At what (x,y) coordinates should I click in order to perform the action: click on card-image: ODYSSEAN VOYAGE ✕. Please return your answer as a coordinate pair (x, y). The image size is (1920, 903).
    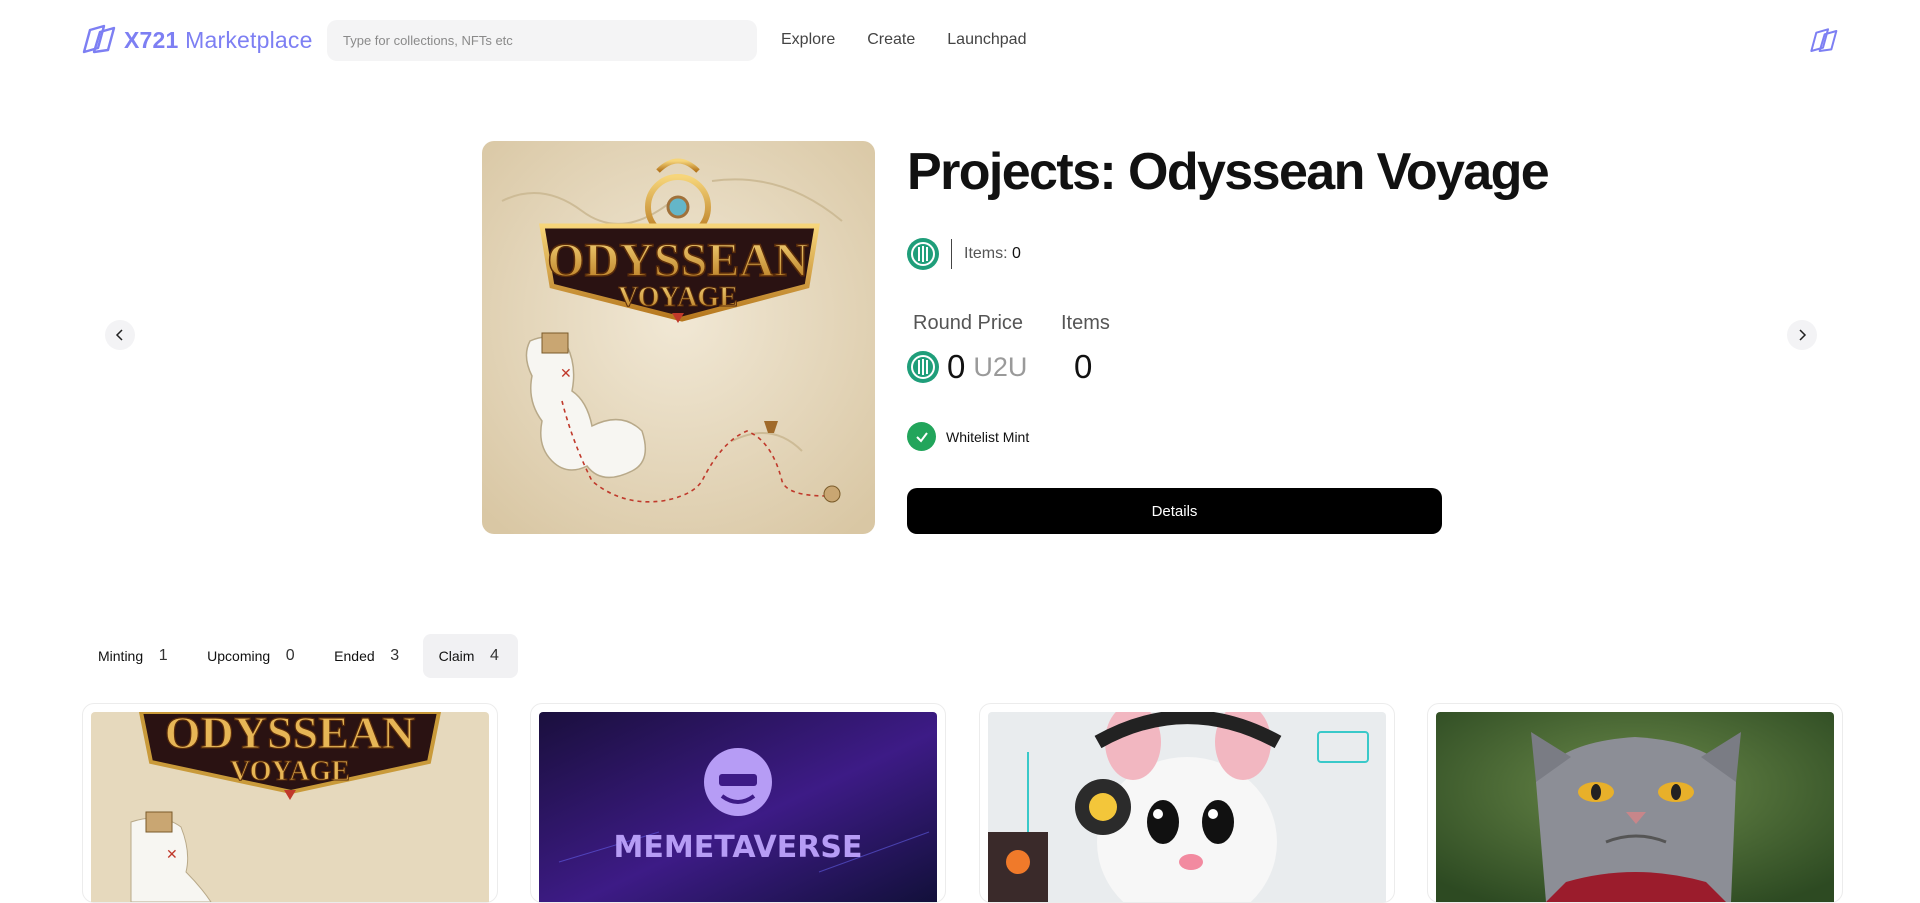
    Looking at the image, I should click on (290, 807).